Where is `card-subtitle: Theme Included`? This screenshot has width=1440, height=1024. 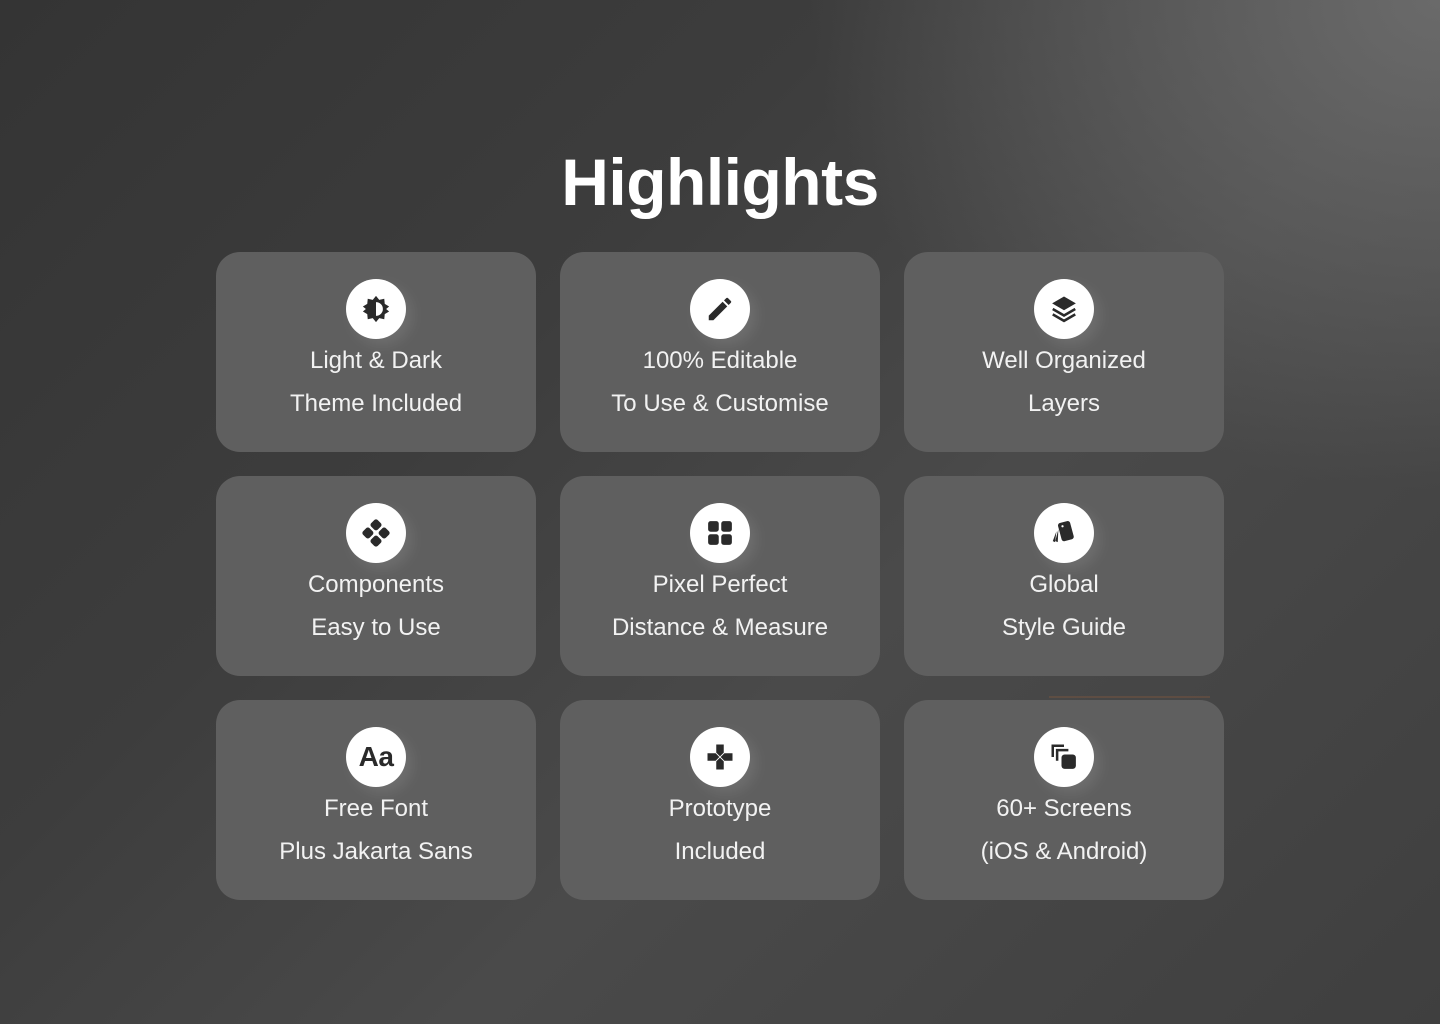 card-subtitle: Theme Included is located at coordinates (376, 403).